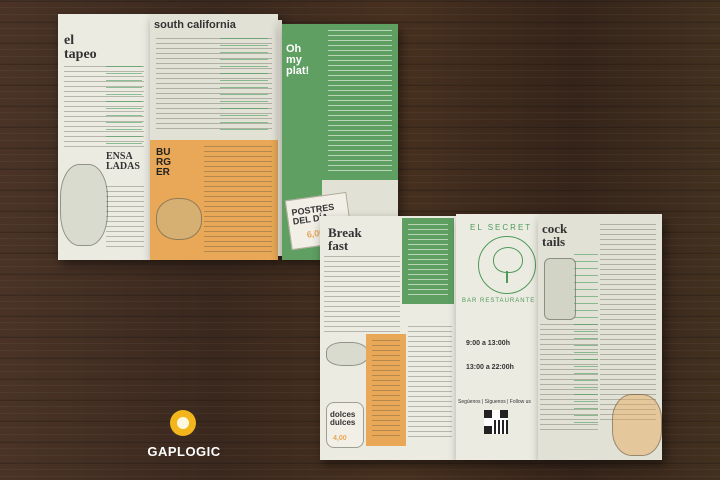 The width and height of the screenshot is (720, 480). I want to click on cocktails-price-list, so click(586, 339).